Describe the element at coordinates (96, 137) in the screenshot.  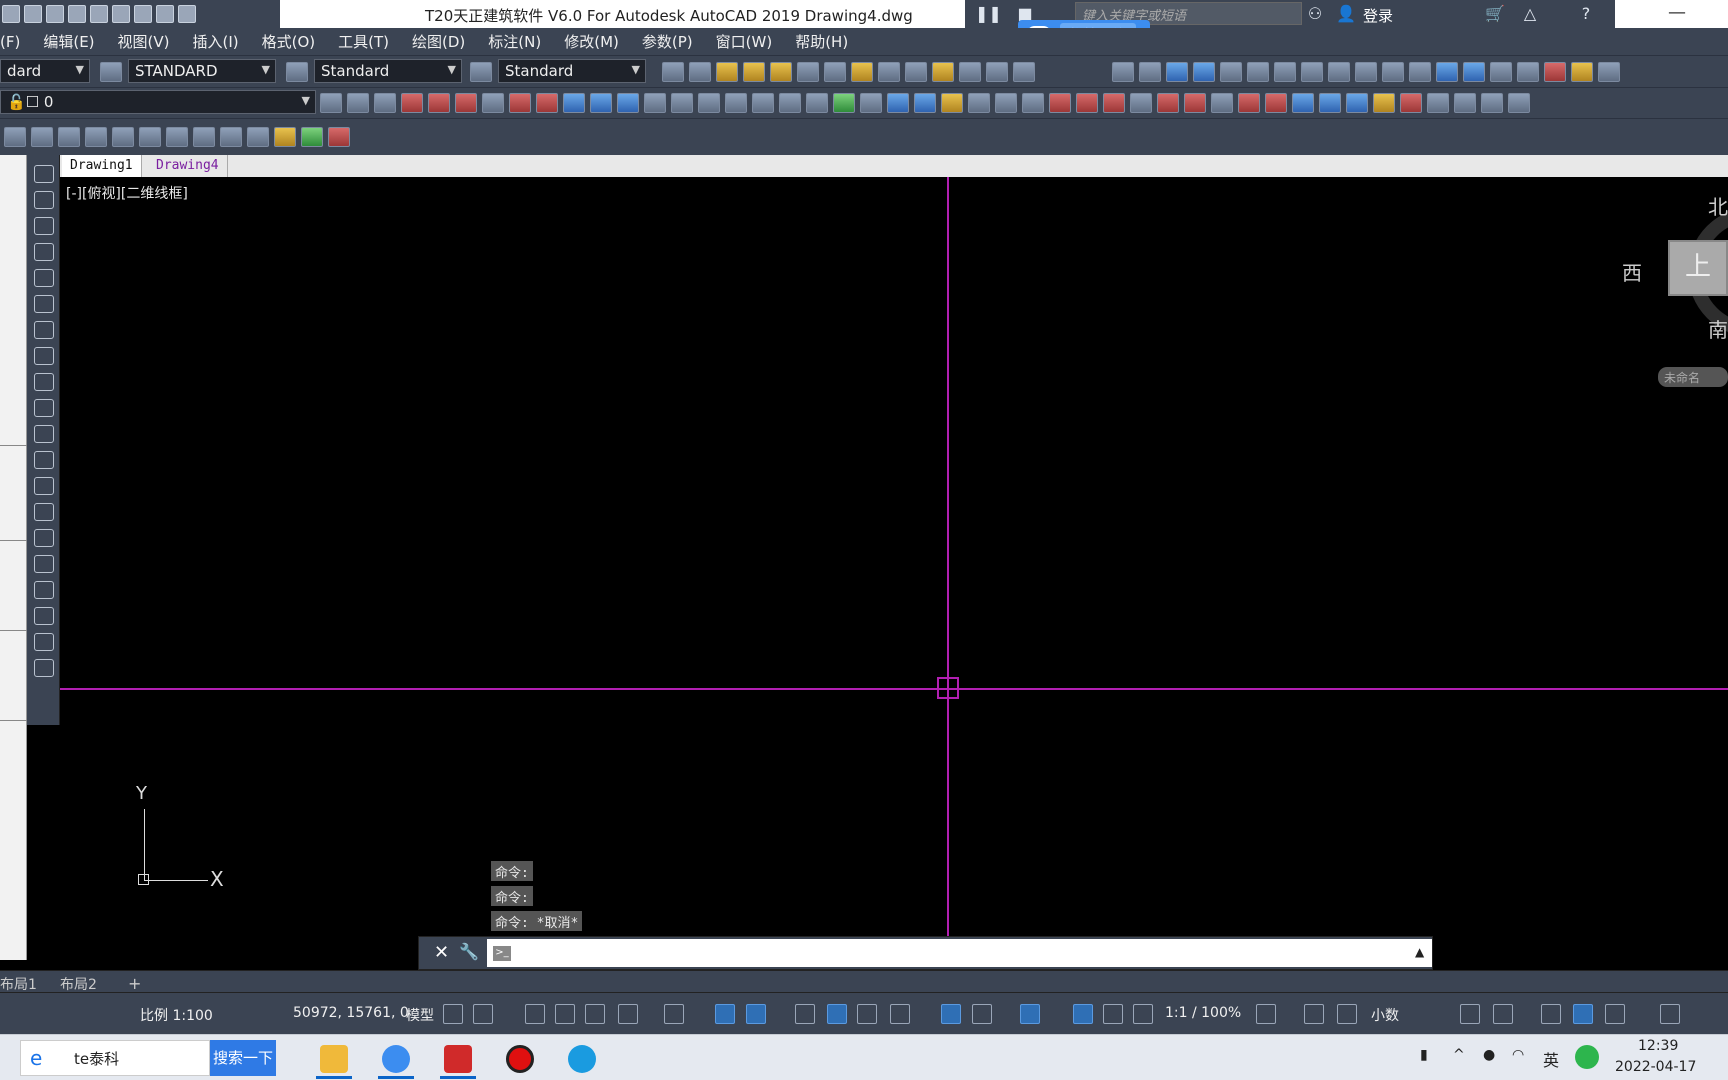
I see `align-right-icon` at that location.